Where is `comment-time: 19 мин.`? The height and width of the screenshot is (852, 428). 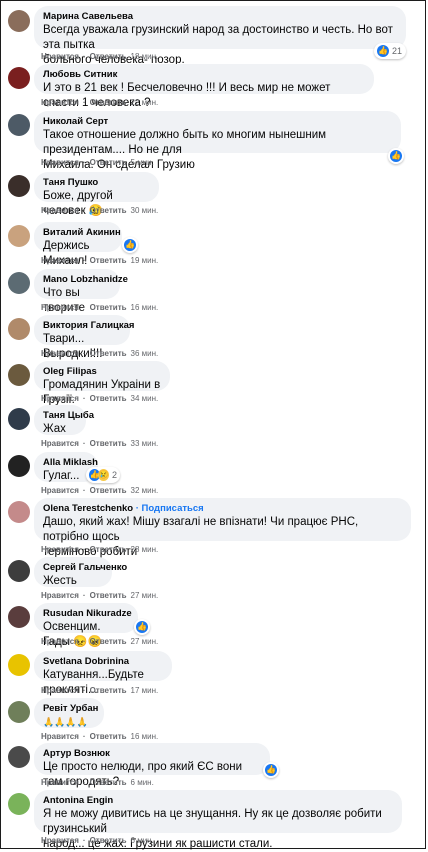 comment-time: 19 мин. is located at coordinates (145, 261).